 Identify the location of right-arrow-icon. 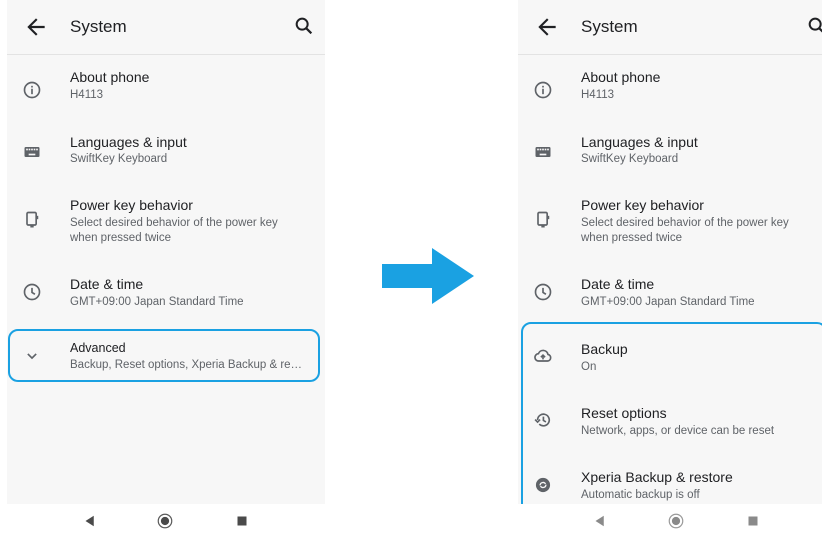
(428, 276).